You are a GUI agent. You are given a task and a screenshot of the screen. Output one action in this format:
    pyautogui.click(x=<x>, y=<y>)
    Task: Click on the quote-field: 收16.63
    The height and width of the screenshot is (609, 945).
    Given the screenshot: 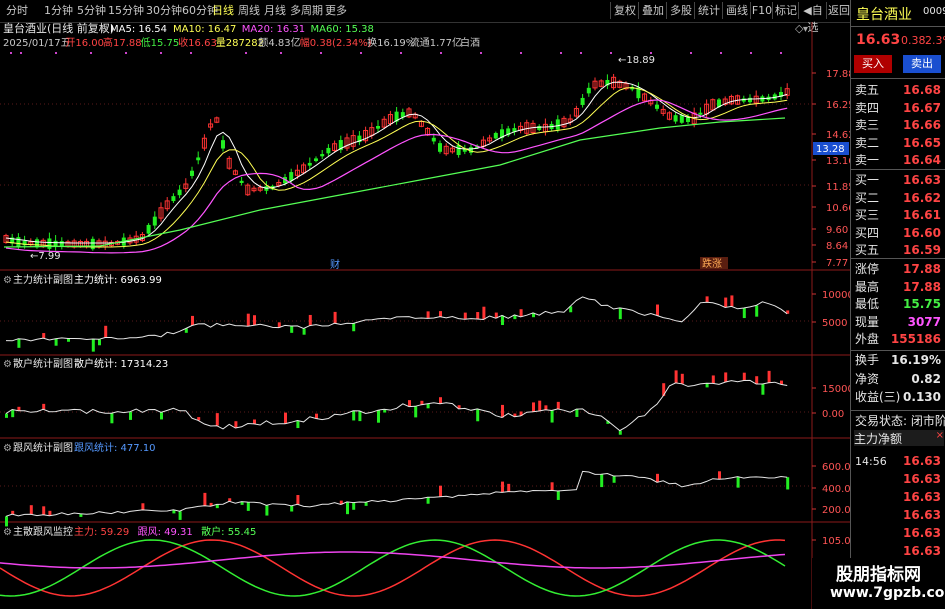 What is the action you would take?
    pyautogui.click(x=197, y=42)
    